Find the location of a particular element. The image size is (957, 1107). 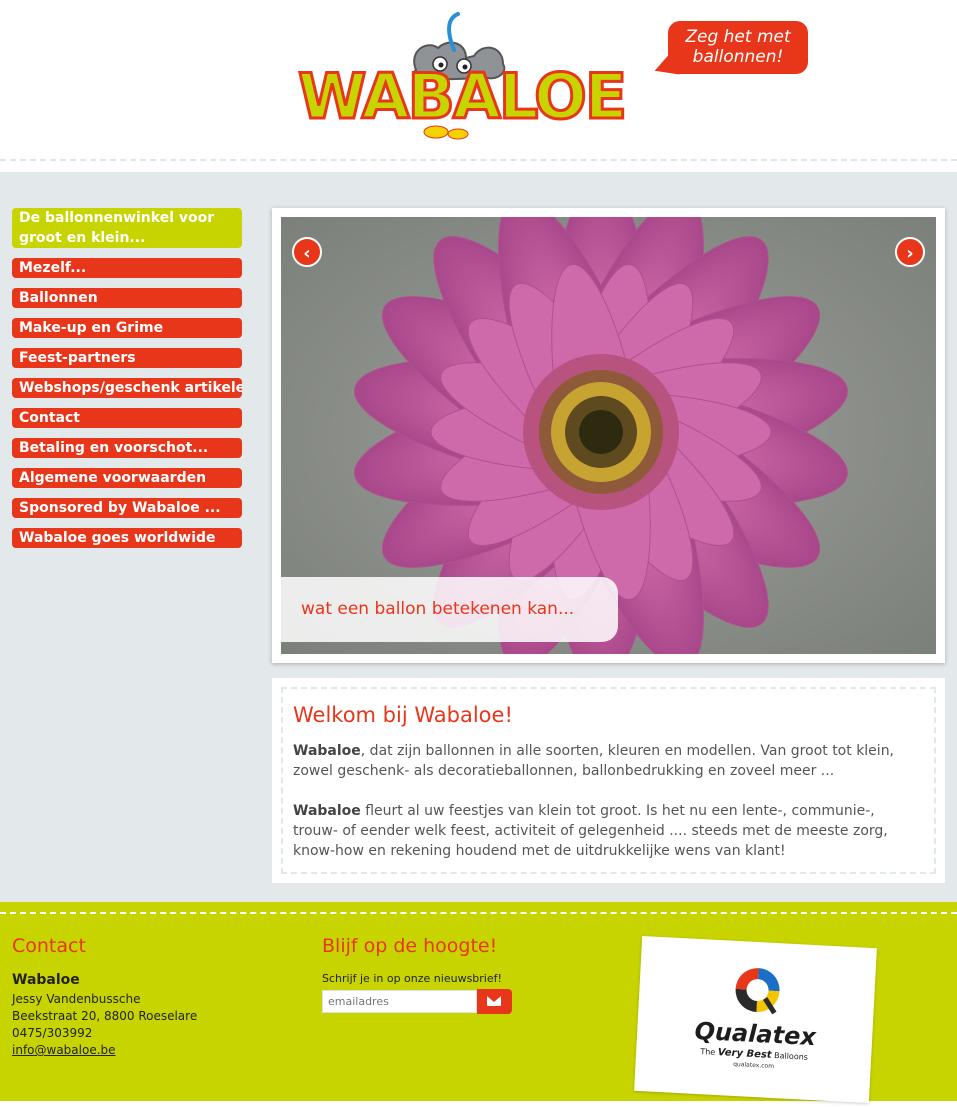

nav-item-worldwide: Wabaloe goes worldwide is located at coordinates (127, 538).